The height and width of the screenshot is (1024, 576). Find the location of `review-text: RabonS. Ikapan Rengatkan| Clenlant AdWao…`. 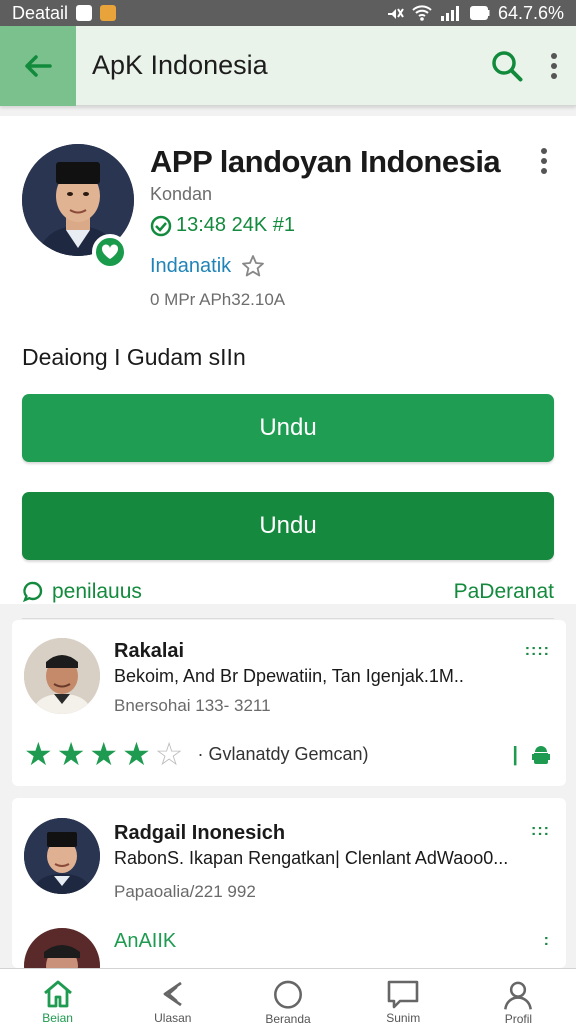

review-text: RabonS. Ikapan Rengatkan| Clenlant AdWao… is located at coordinates (311, 858).